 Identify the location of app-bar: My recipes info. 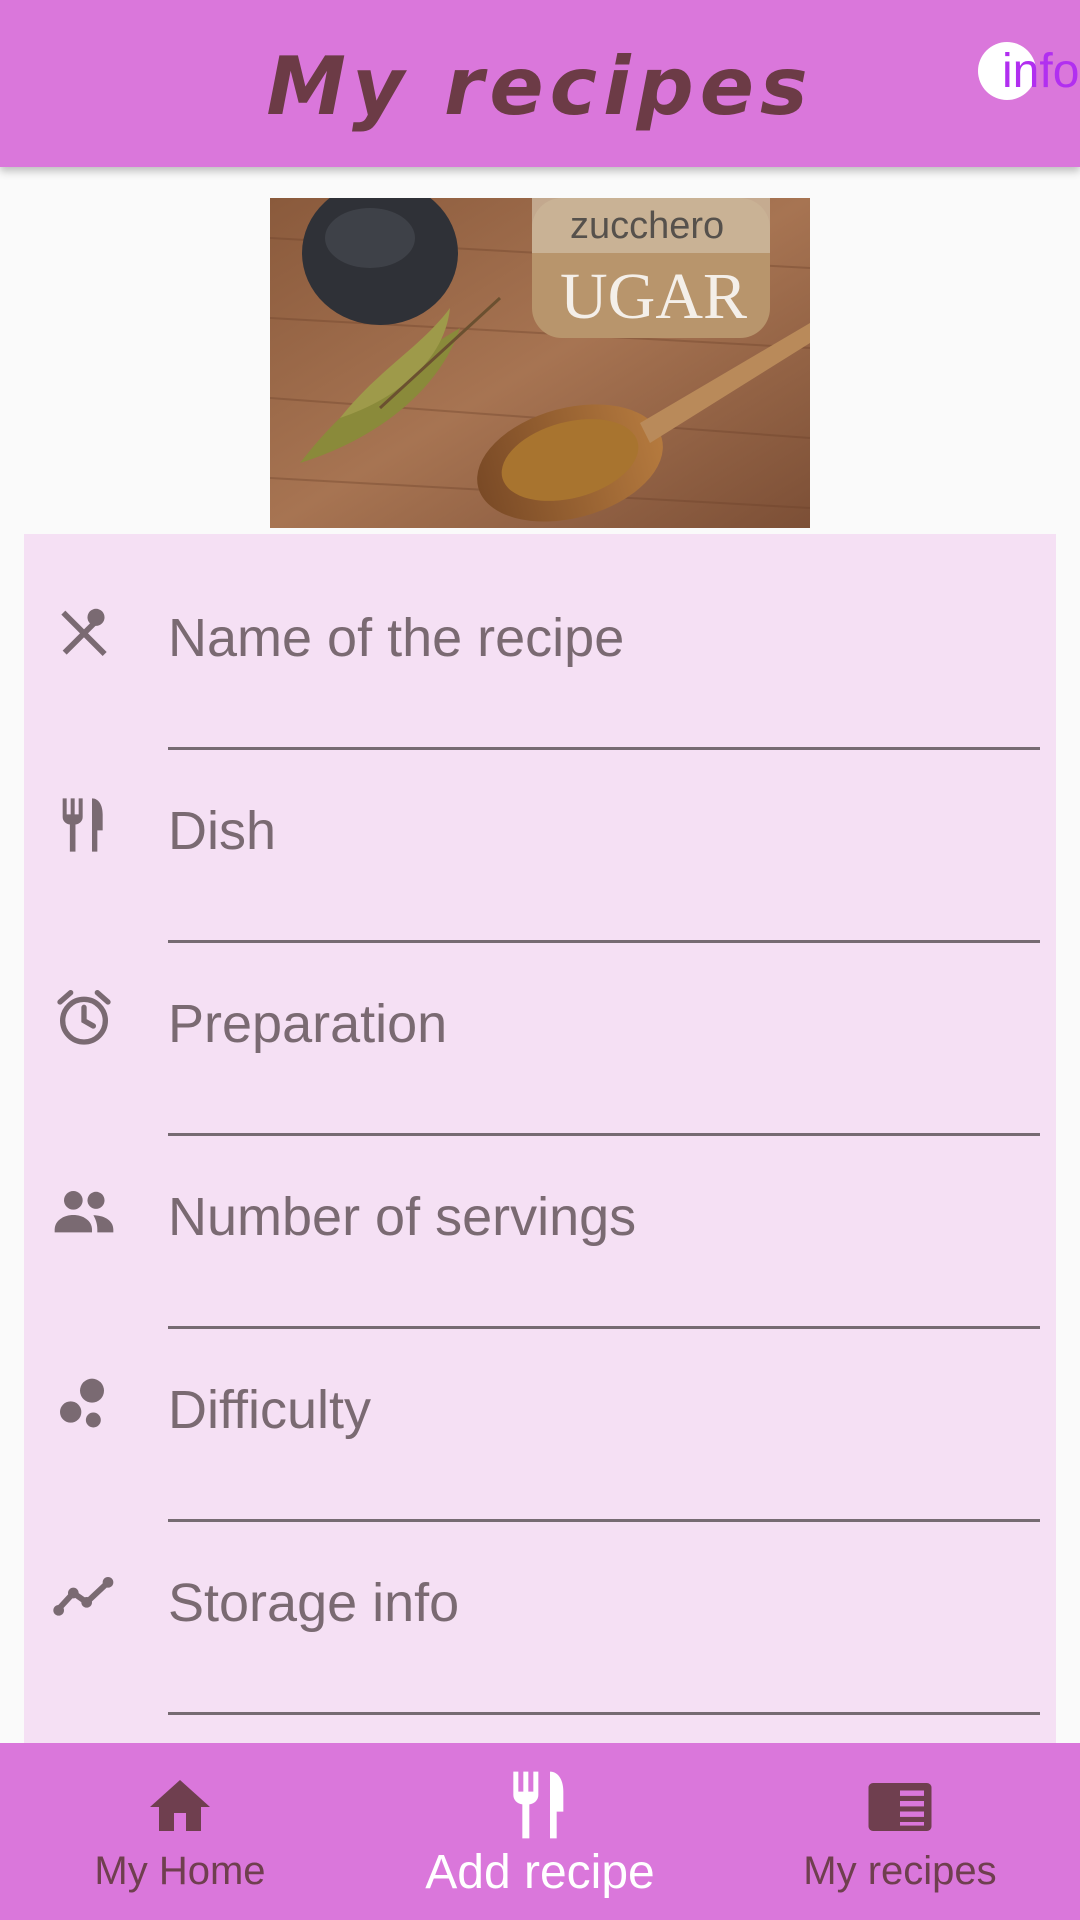
(540, 83).